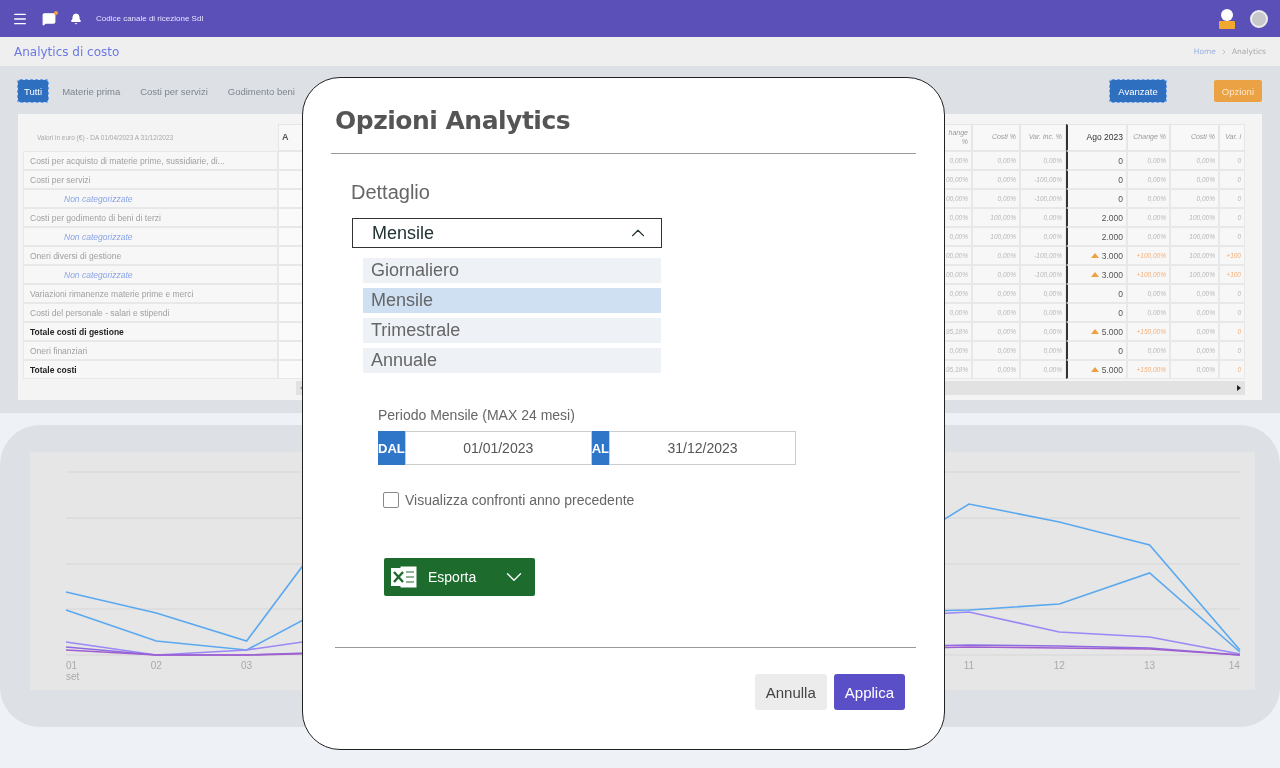 The image size is (1280, 768). Describe the element at coordinates (76, 18) in the screenshot. I see `bell-icon` at that location.